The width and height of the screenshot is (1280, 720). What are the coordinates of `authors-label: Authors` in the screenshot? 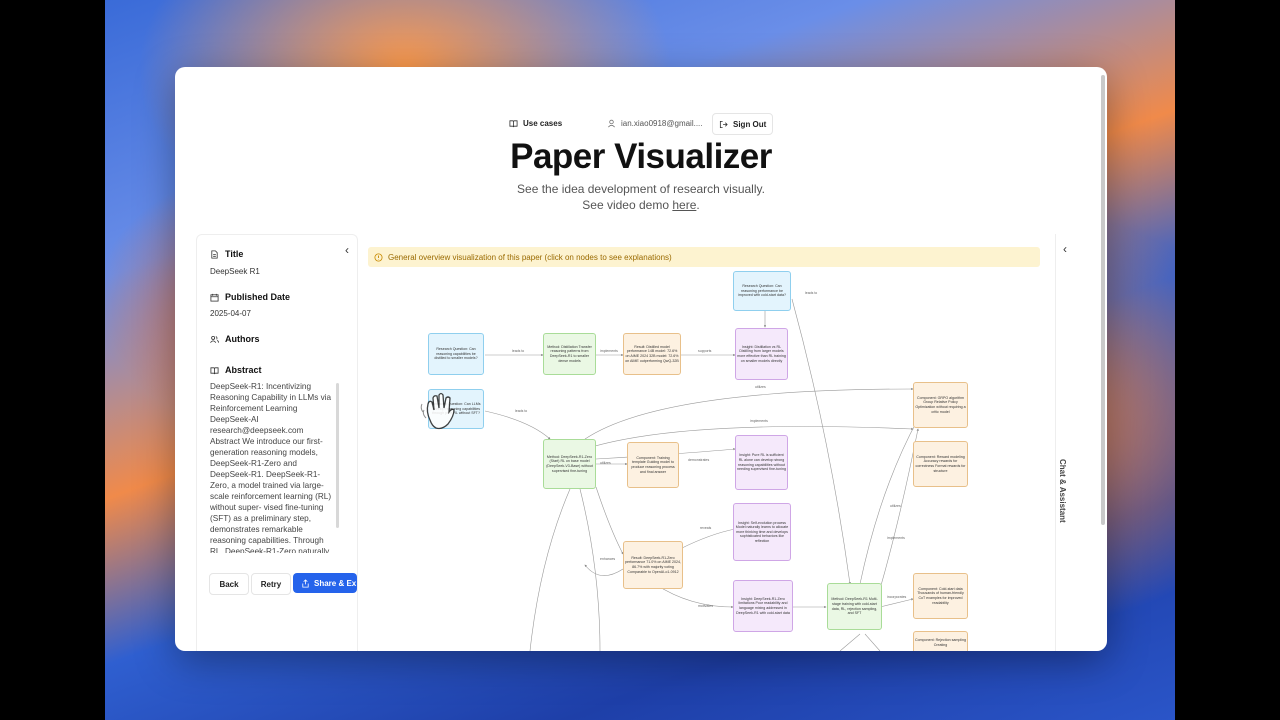 It's located at (242, 339).